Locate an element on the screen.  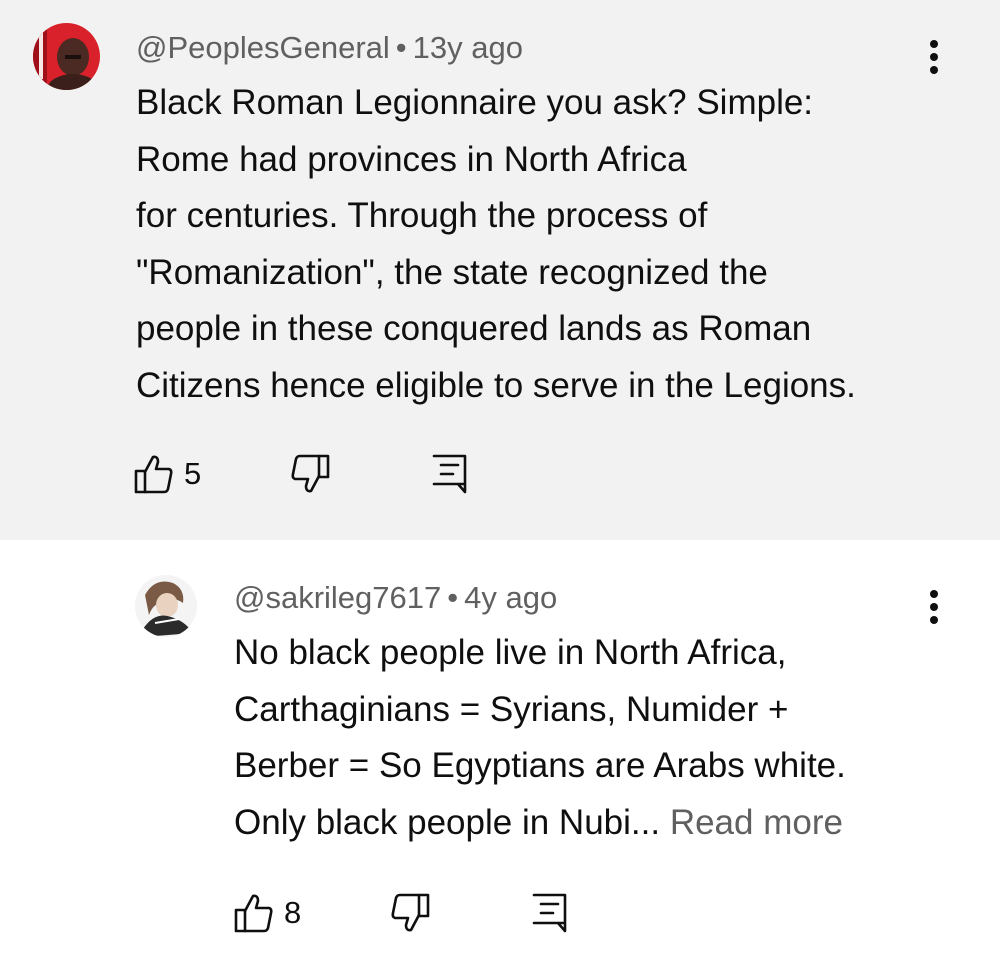
action-bar: 8 is located at coordinates (414, 913).